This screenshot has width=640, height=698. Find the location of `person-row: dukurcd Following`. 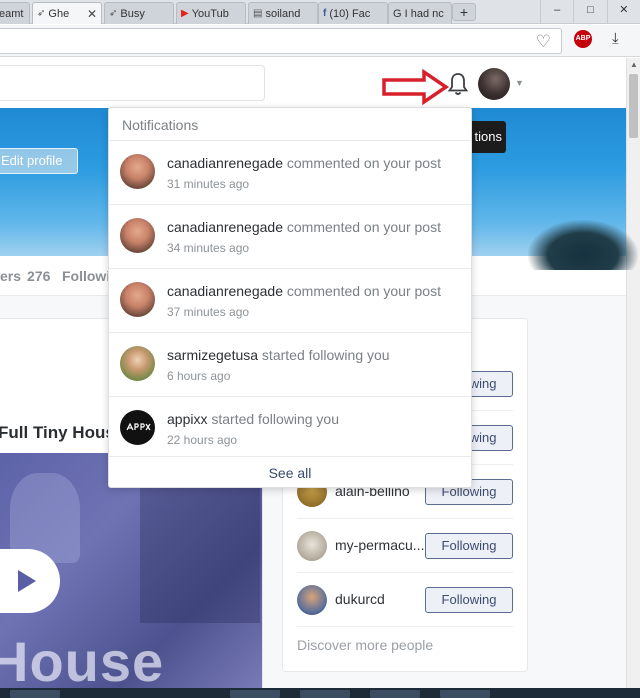

person-row: dukurcd Following is located at coordinates (405, 600).